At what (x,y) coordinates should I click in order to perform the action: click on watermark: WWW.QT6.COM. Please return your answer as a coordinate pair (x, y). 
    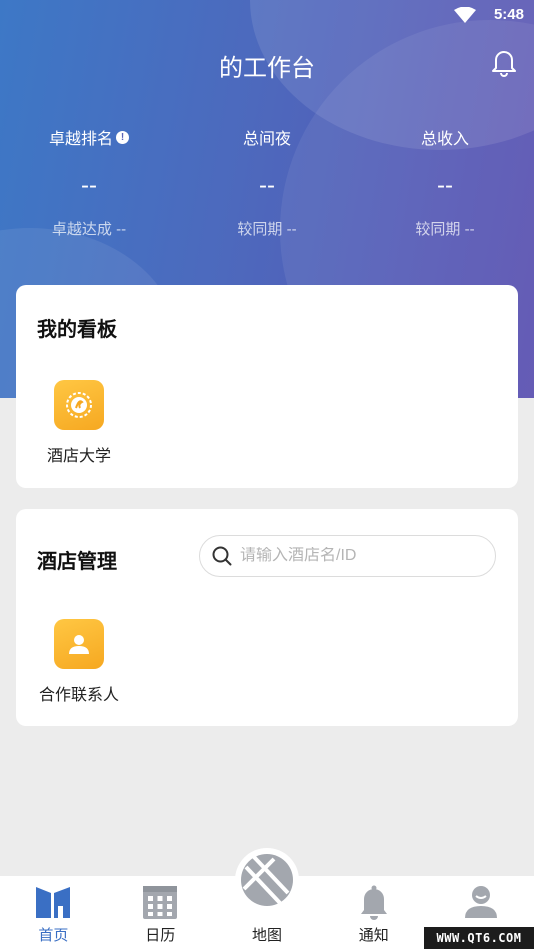
    Looking at the image, I should click on (479, 938).